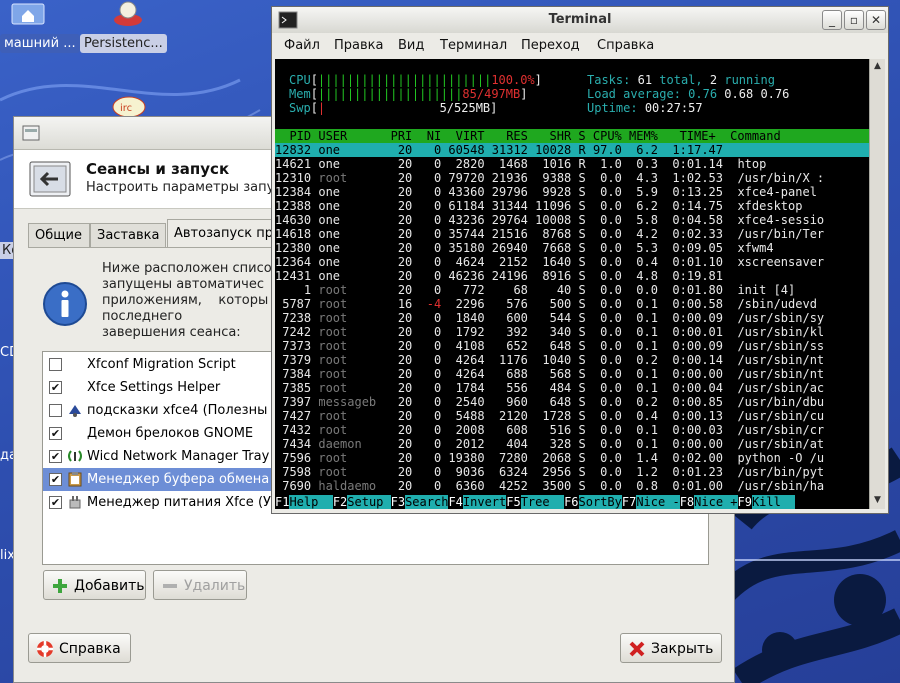  I want to click on process-mem: 6.2, so click(647, 150).